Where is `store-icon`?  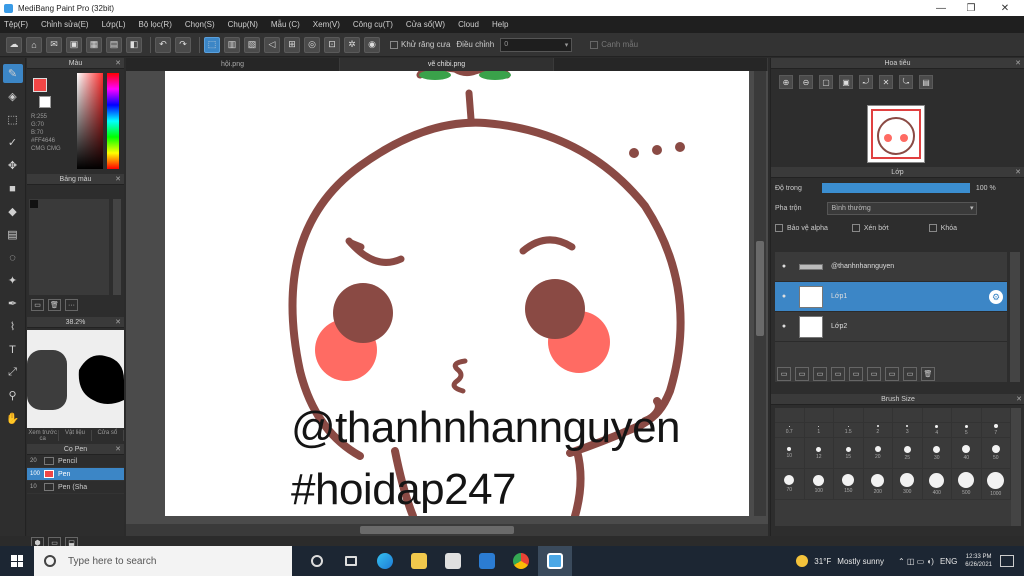
store-icon is located at coordinates (453, 561).